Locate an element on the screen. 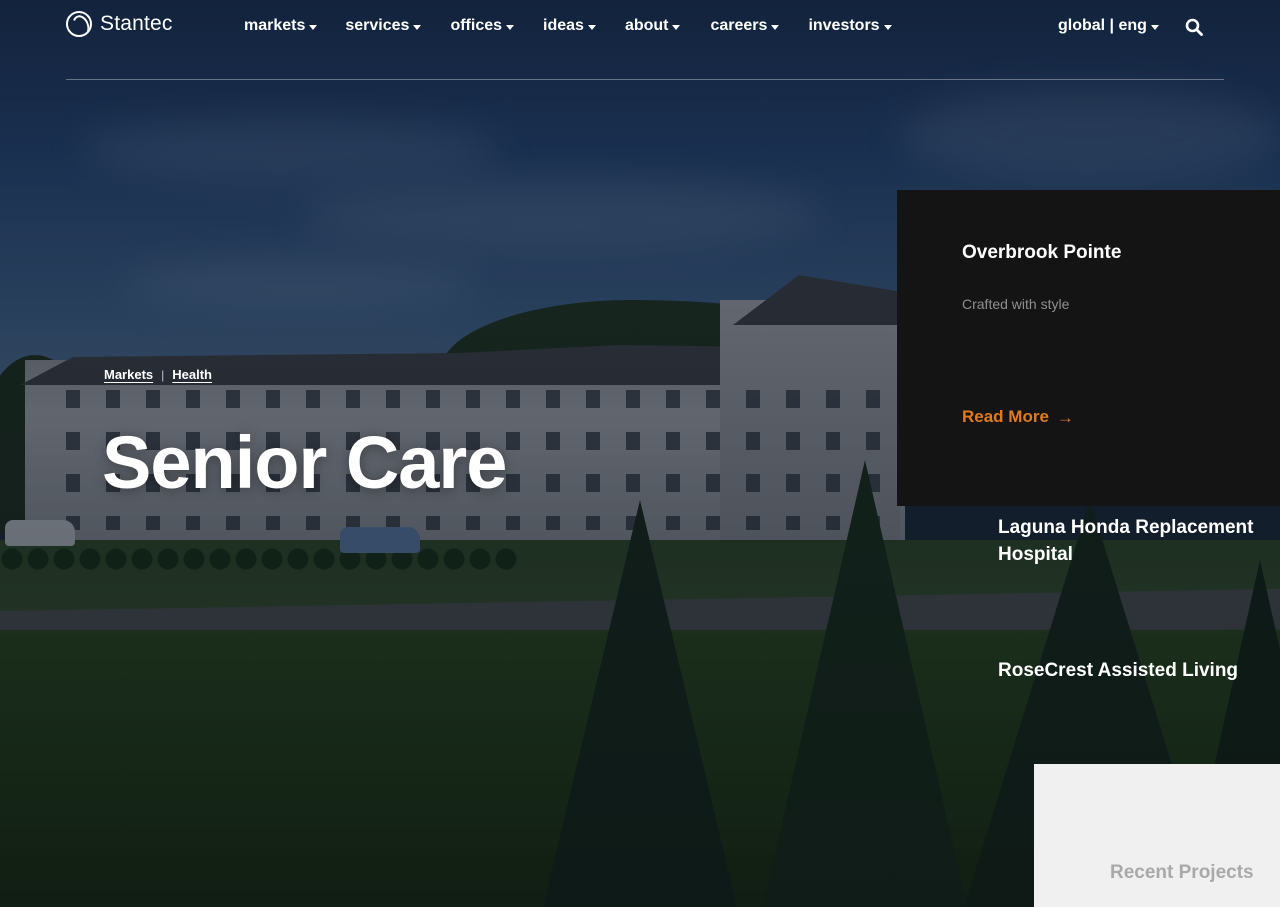 The image size is (1280, 907). brand-name: Stantec is located at coordinates (136, 23).